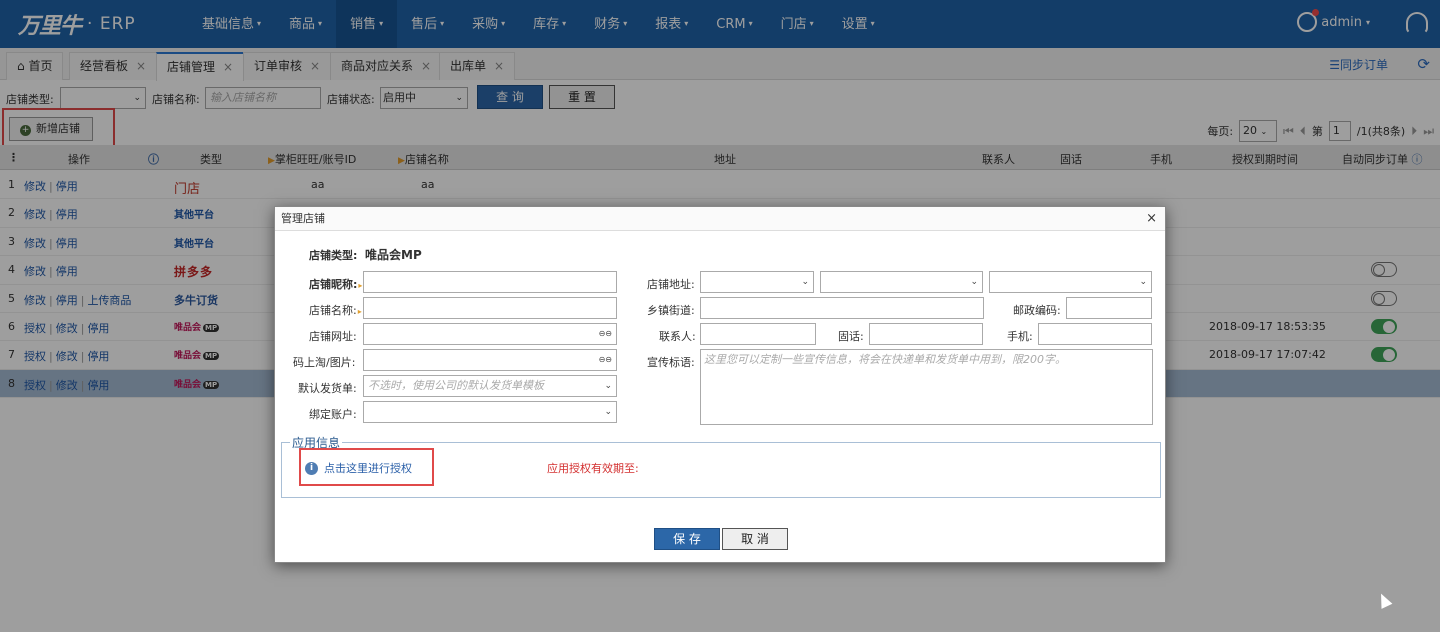  Describe the element at coordinates (842, 308) in the screenshot. I see `street-input` at that location.